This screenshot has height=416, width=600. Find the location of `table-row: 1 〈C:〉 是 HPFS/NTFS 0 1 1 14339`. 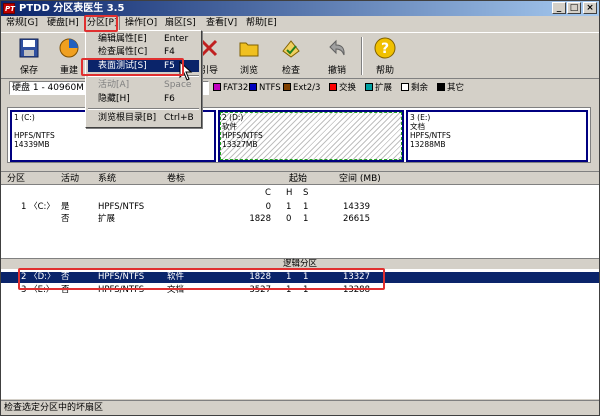

table-row: 1 〈C:〉 是 HPFS/NTFS 0 1 1 14339 is located at coordinates (300, 207).